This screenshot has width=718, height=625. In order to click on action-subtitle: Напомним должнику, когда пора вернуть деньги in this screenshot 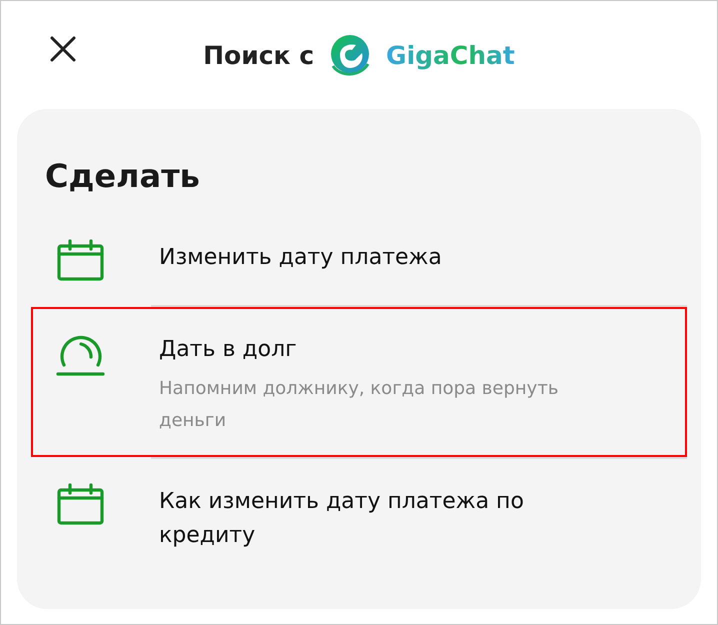, I will do `click(359, 405)`.